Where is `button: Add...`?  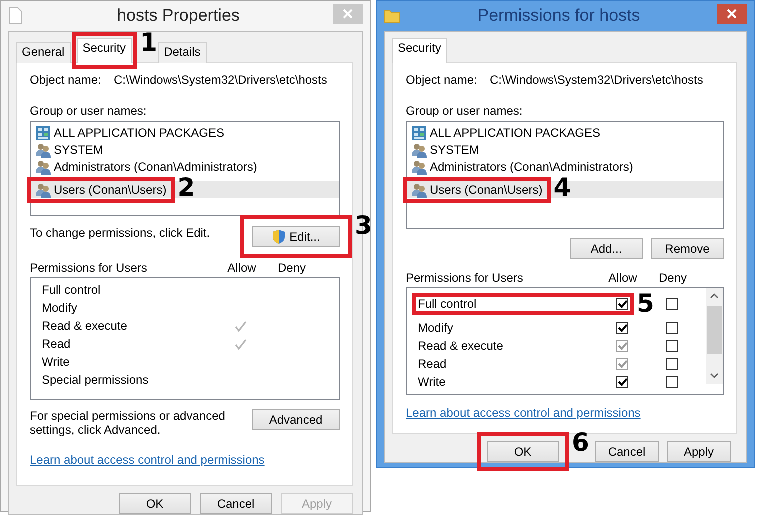
button: Add... is located at coordinates (606, 248).